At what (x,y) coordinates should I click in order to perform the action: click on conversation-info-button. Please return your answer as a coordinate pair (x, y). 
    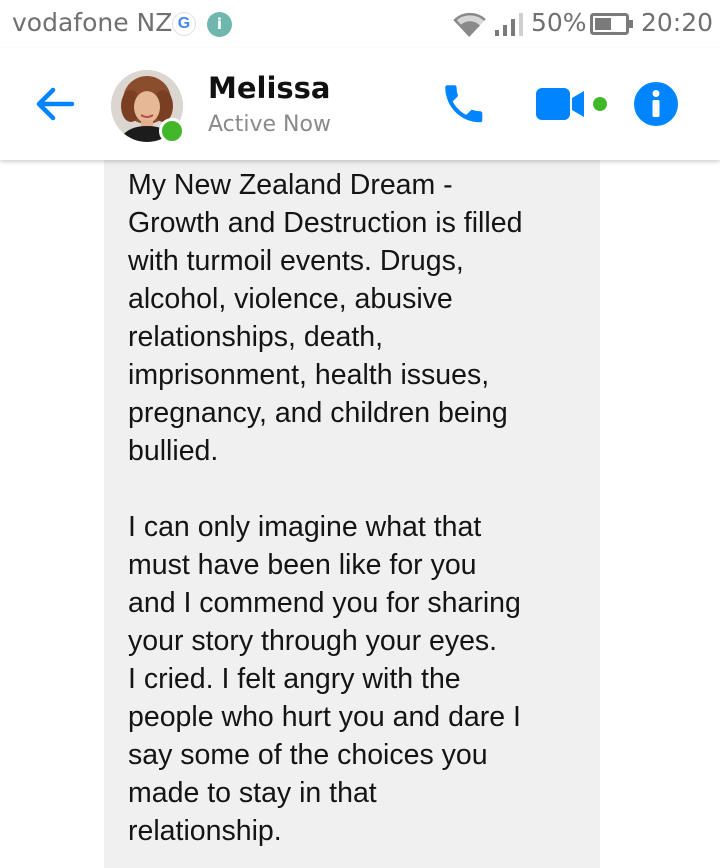
    Looking at the image, I should click on (656, 104).